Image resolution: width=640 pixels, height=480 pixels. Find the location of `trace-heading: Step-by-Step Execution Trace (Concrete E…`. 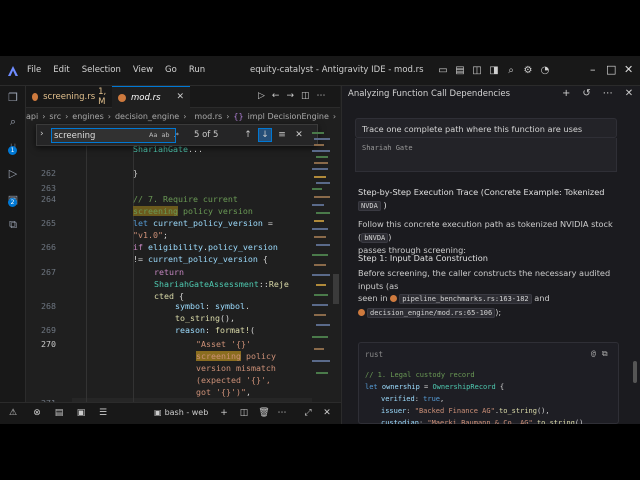

trace-heading: Step-by-Step Execution Trace (Concrete E… is located at coordinates (492, 199).